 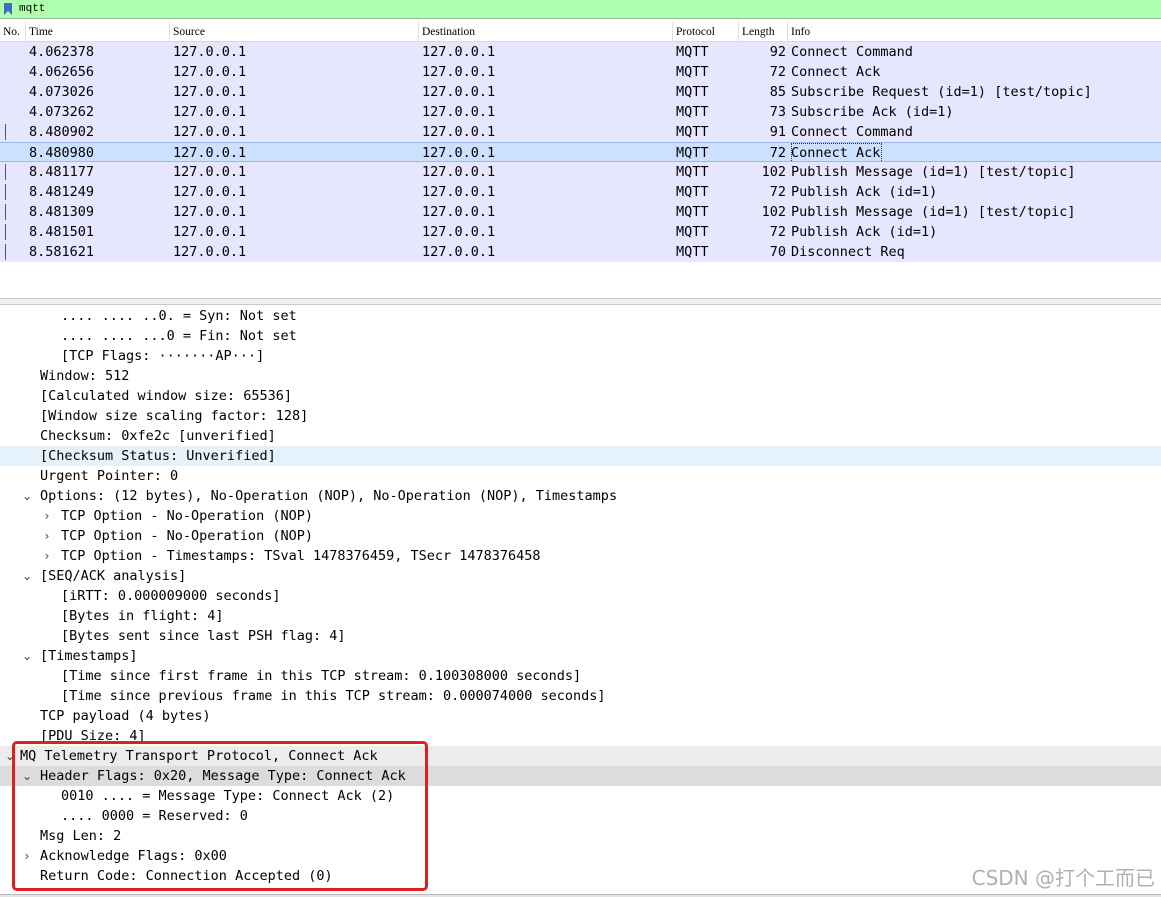 What do you see at coordinates (580, 736) in the screenshot?
I see `tree-item: [PDU Size: 4]` at bounding box center [580, 736].